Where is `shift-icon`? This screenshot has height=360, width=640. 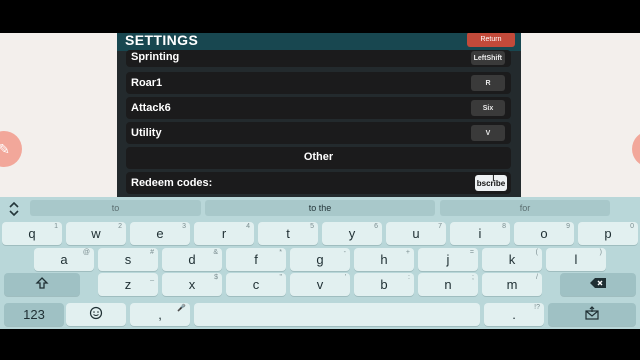
shift-icon is located at coordinates (42, 284).